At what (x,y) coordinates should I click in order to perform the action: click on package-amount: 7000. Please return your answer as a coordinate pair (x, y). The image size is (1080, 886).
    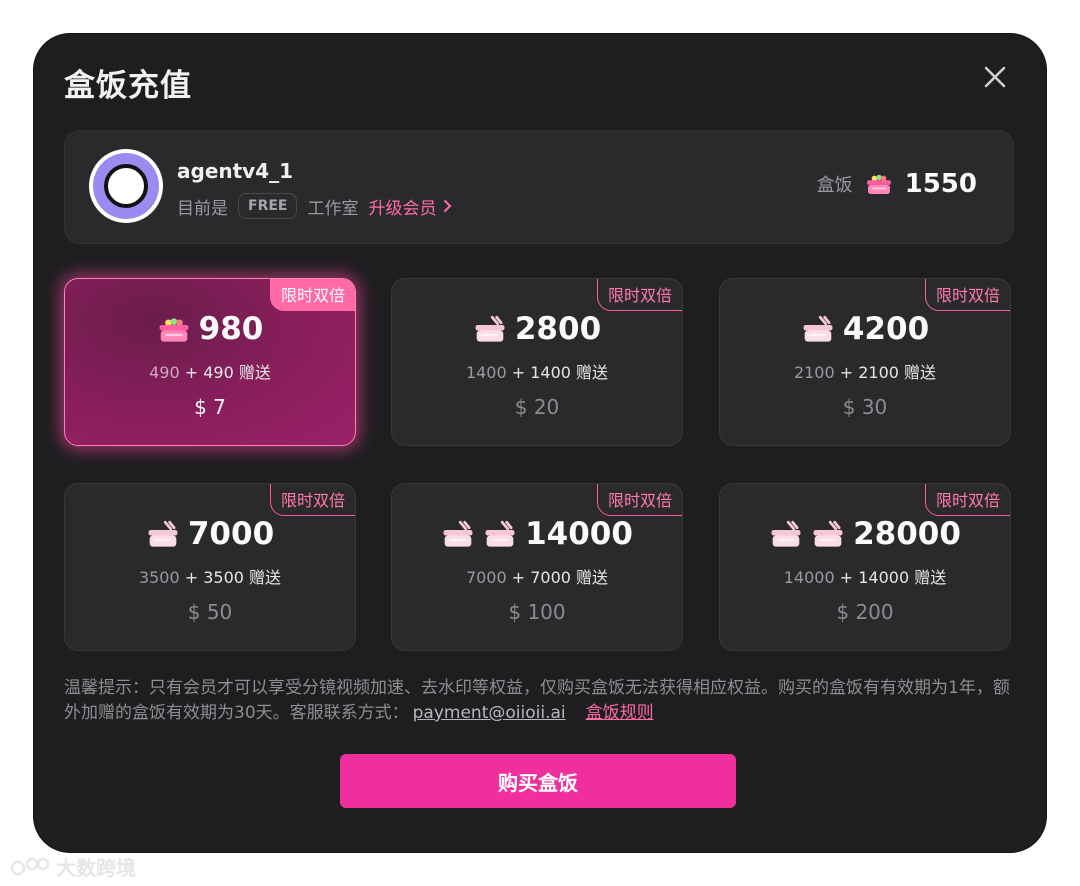
    Looking at the image, I should click on (231, 534).